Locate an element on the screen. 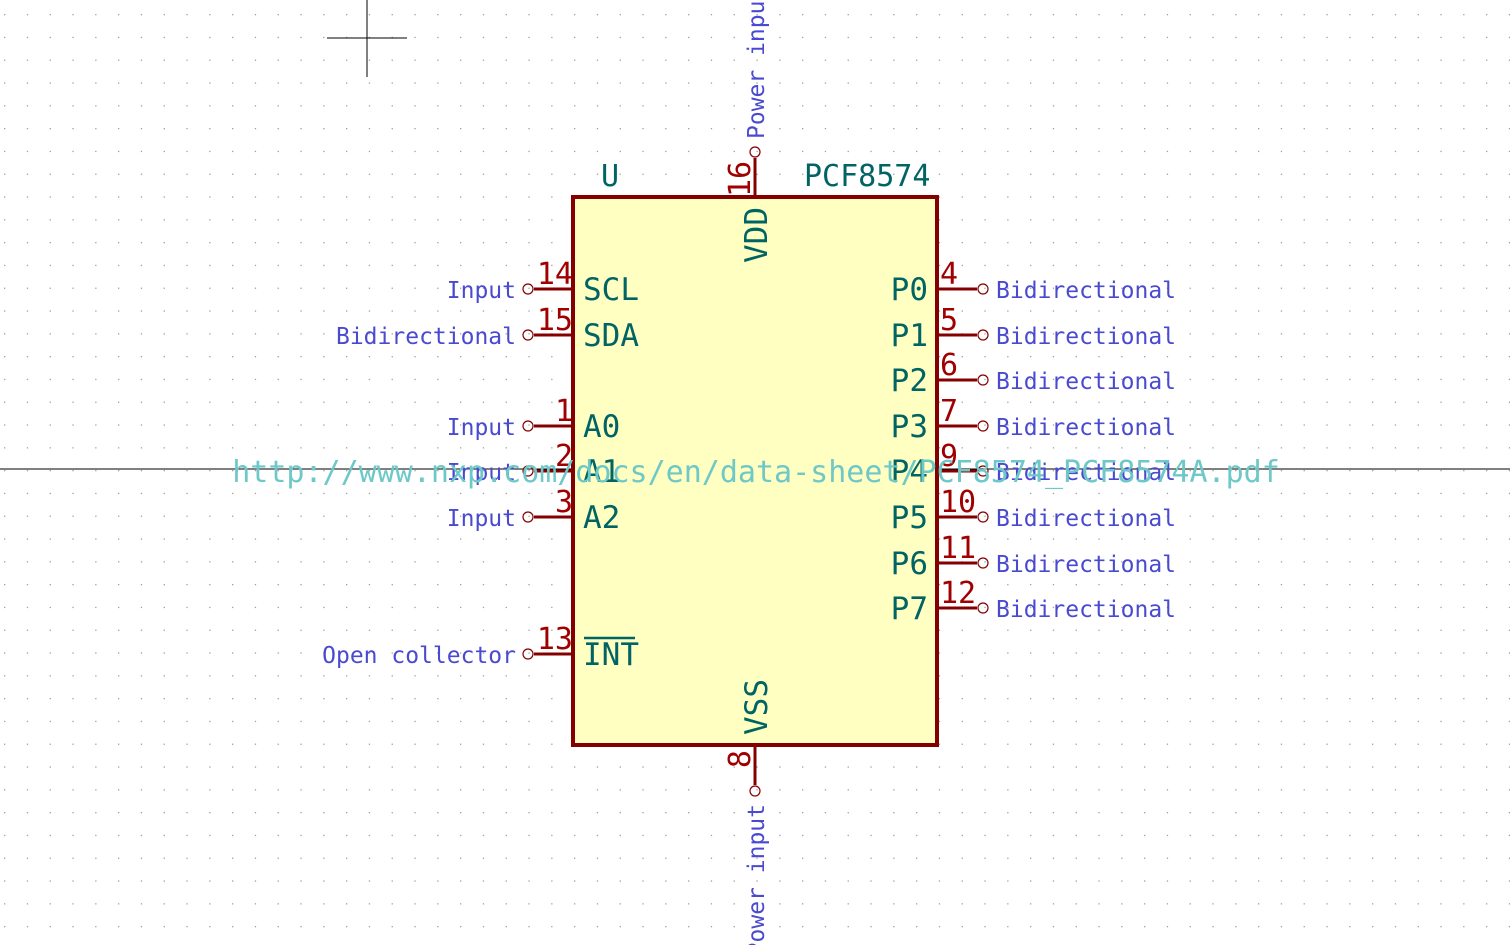 This screenshot has height=945, width=1510. pin-number: 13 is located at coordinates (555, 639).